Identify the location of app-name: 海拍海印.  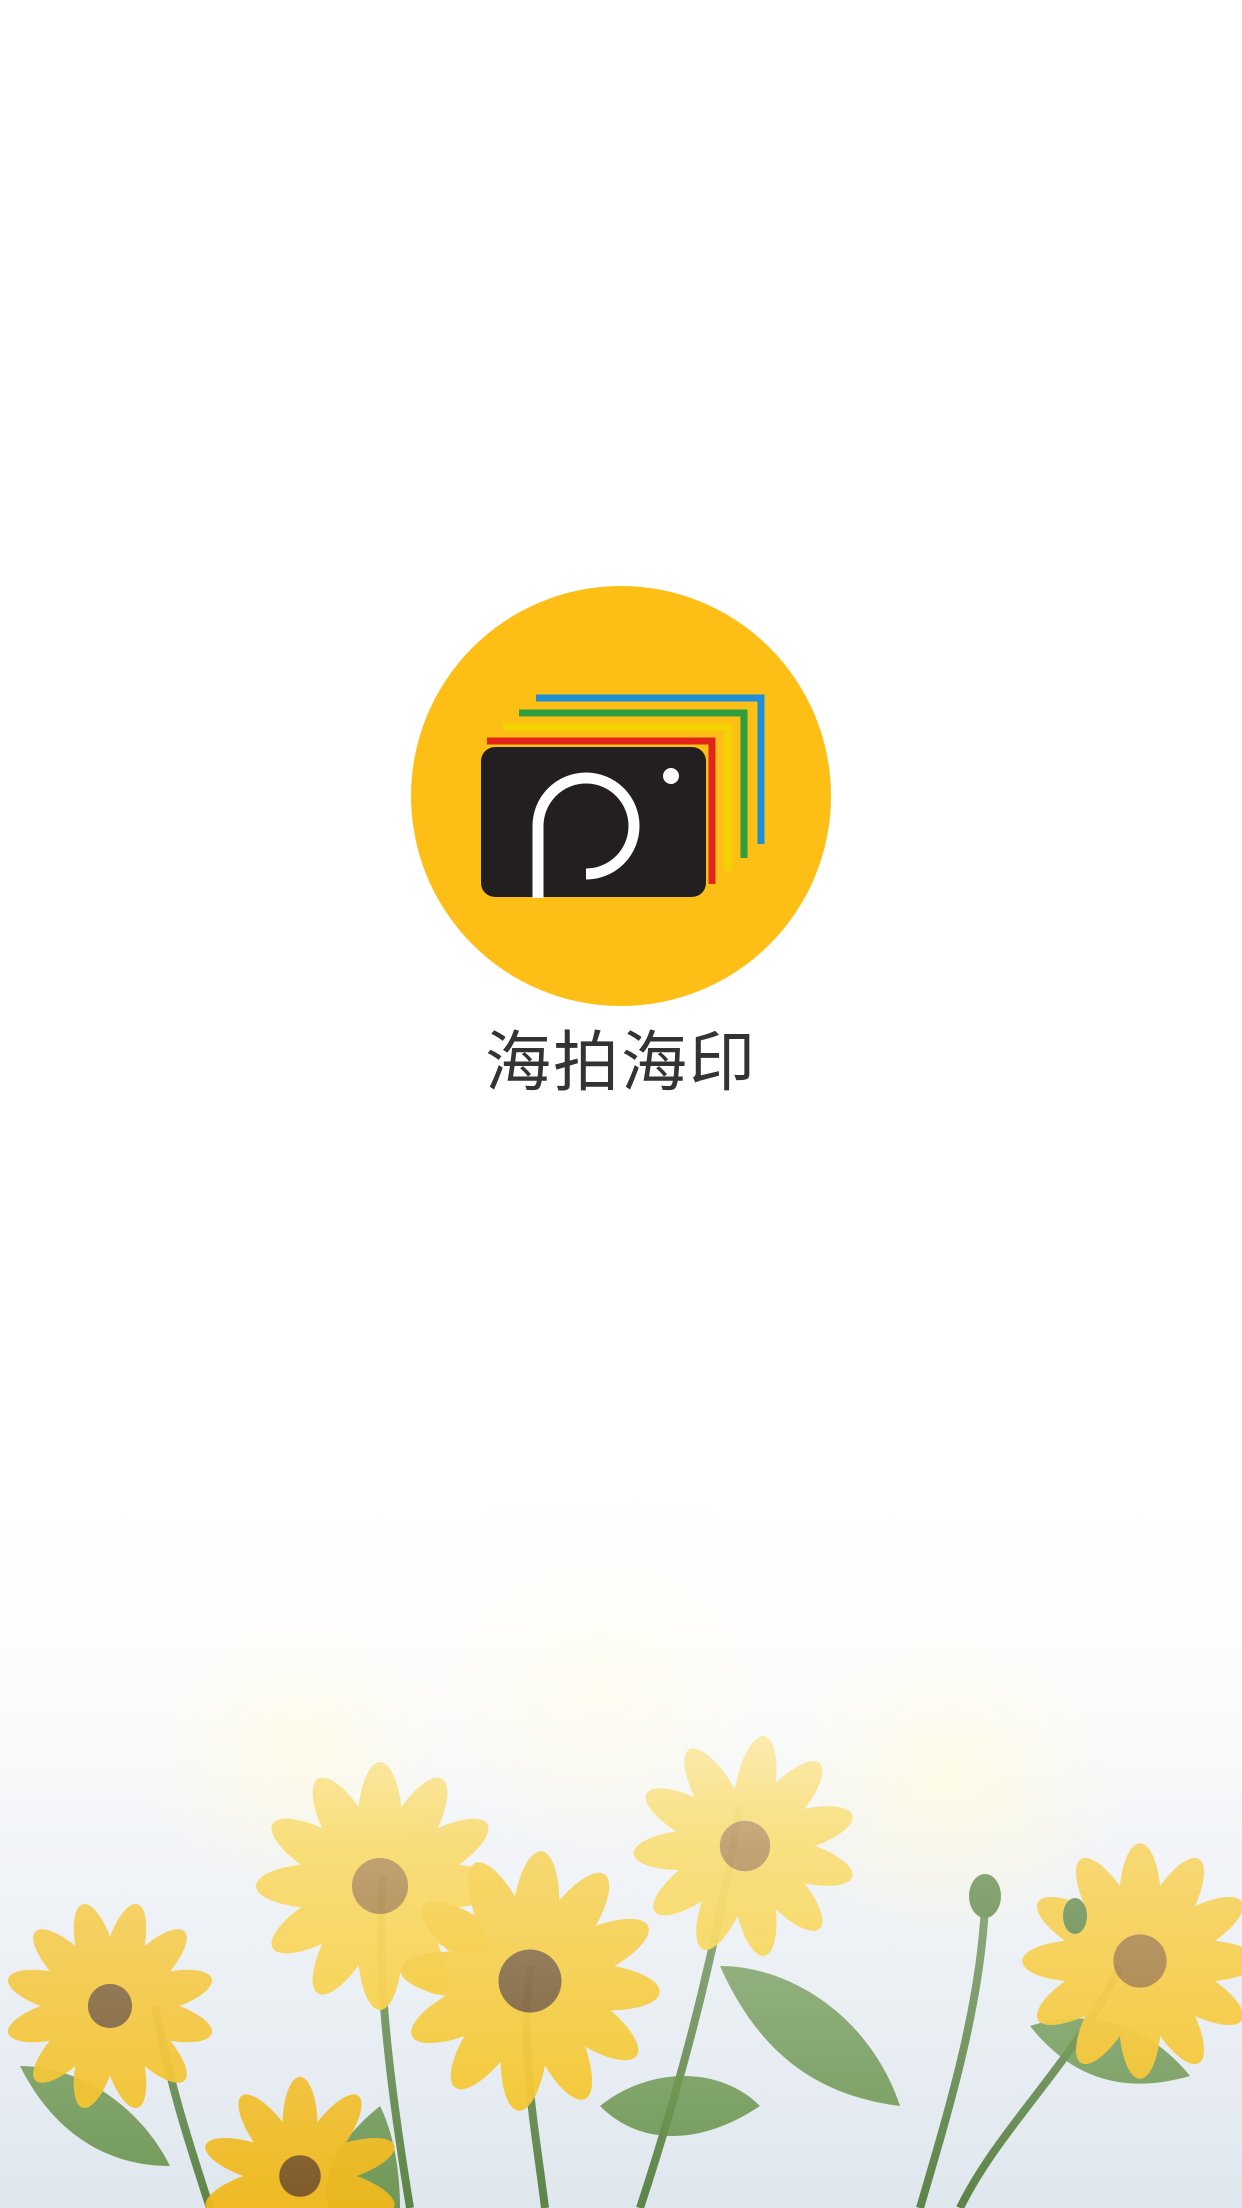
(621, 1062).